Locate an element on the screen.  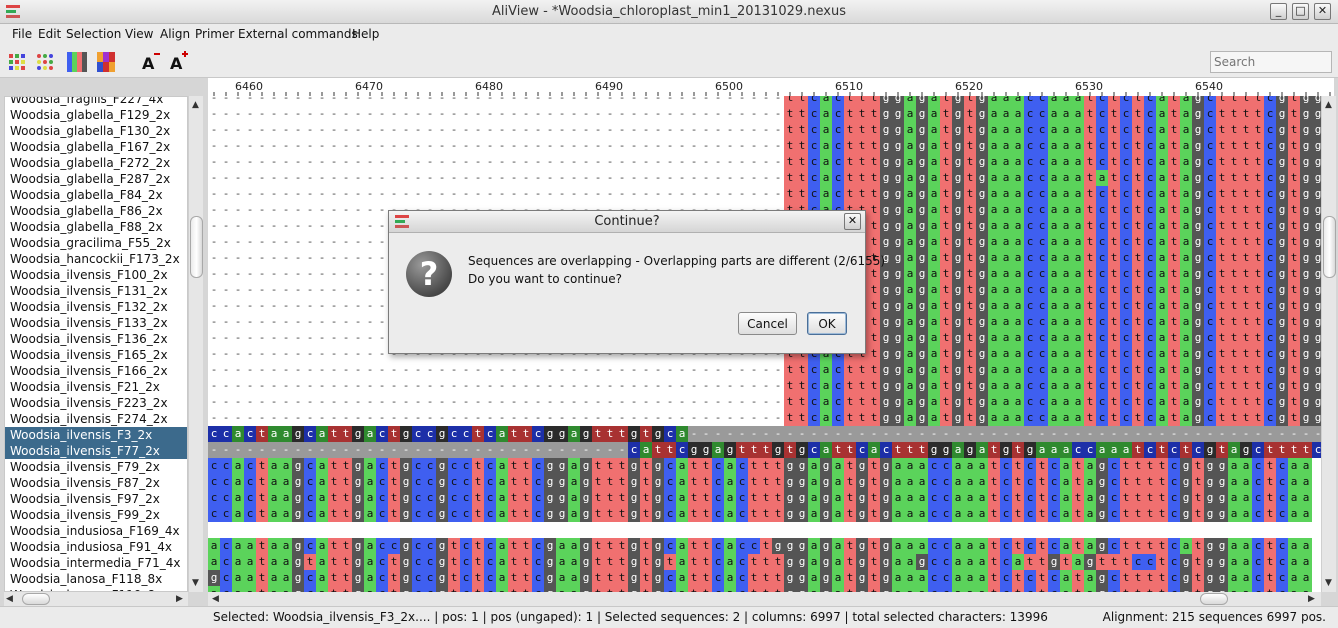
names-horizontal-scrollbar: ◀ ▶ is located at coordinates (96, 599).